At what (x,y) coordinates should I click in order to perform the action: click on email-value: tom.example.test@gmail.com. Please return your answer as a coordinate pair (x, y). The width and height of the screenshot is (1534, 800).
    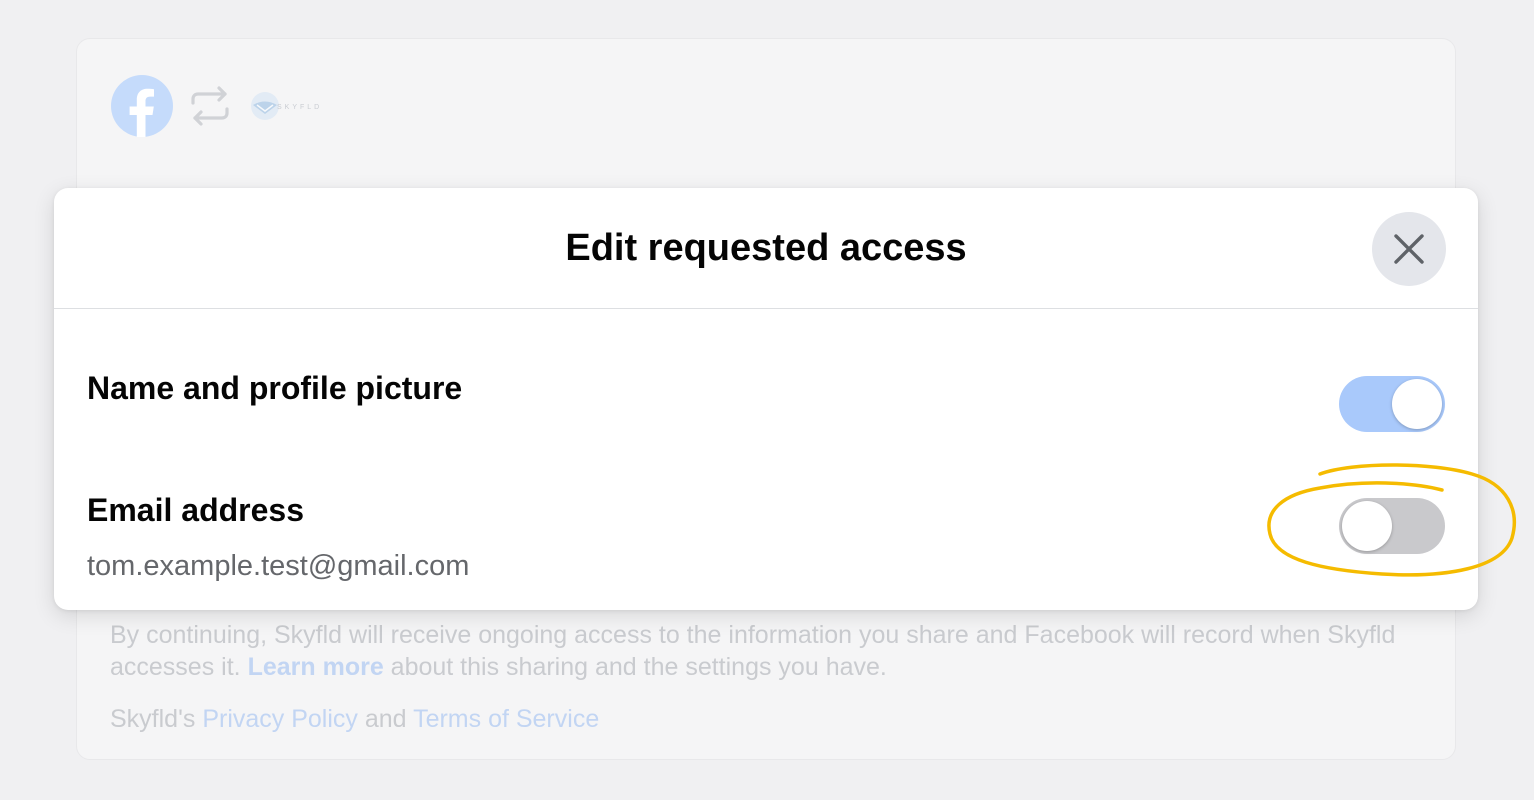
    Looking at the image, I should click on (278, 566).